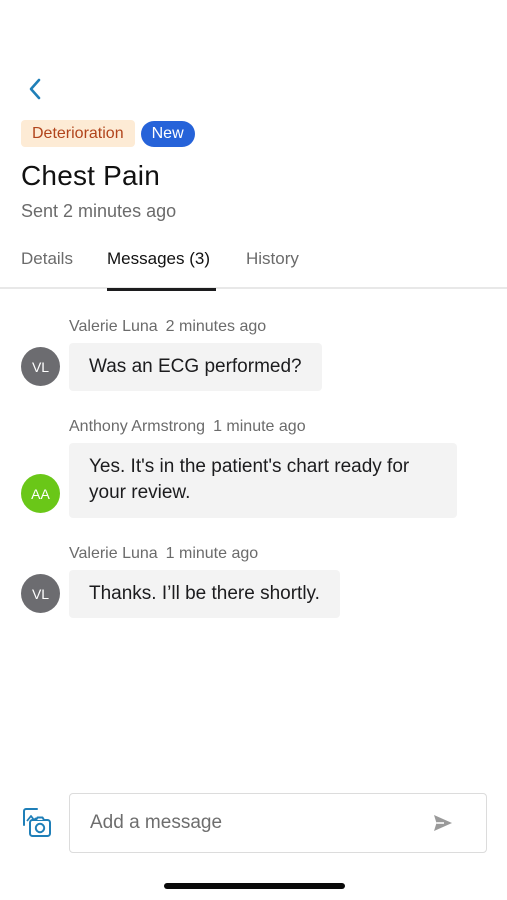 The width and height of the screenshot is (507, 900). Describe the element at coordinates (161, 265) in the screenshot. I see `tab-messages: Messages (3)` at that location.